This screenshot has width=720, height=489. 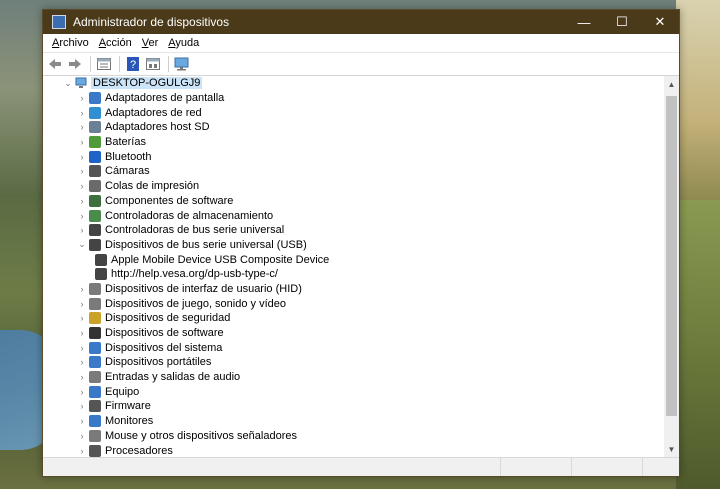 What do you see at coordinates (353, 142) in the screenshot?
I see `tree-item-row: › Baterías` at bounding box center [353, 142].